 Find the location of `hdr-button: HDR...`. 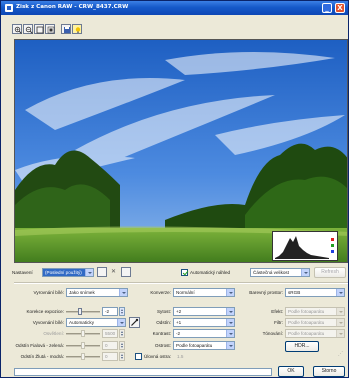

hdr-button: HDR... is located at coordinates (302, 346).